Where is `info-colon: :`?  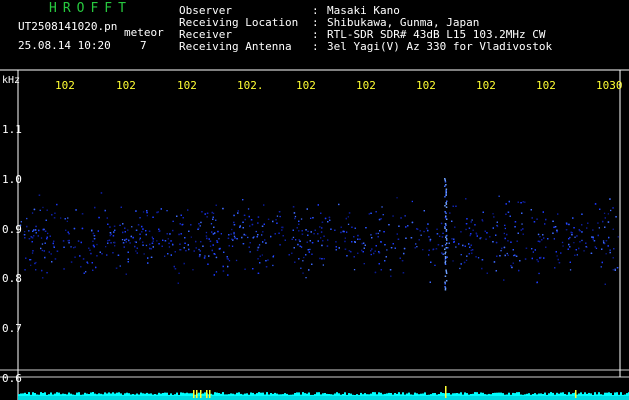 info-colon: : is located at coordinates (315, 22).